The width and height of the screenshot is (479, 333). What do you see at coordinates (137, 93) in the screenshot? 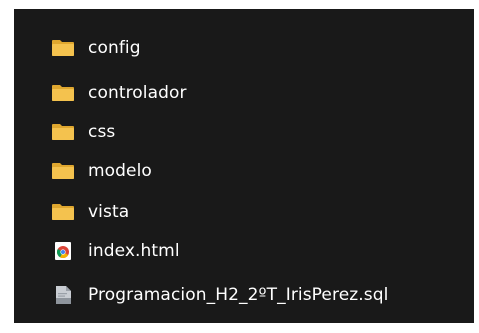
I see `item-label: controlador` at bounding box center [137, 93].